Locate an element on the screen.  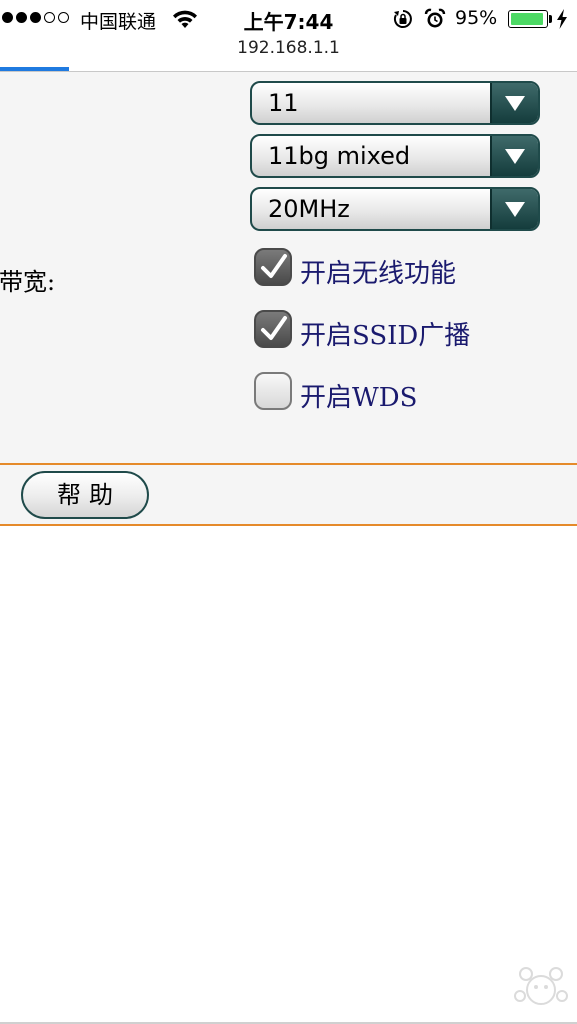
mode-select-value: 11bg mixed is located at coordinates (339, 156).